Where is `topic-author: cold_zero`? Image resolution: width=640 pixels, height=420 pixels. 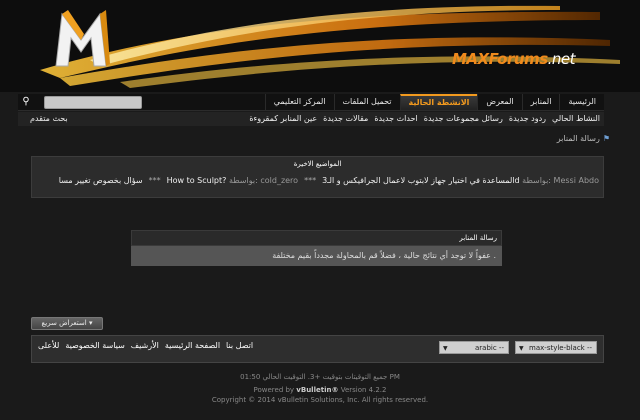 topic-author: cold_zero is located at coordinates (279, 180).